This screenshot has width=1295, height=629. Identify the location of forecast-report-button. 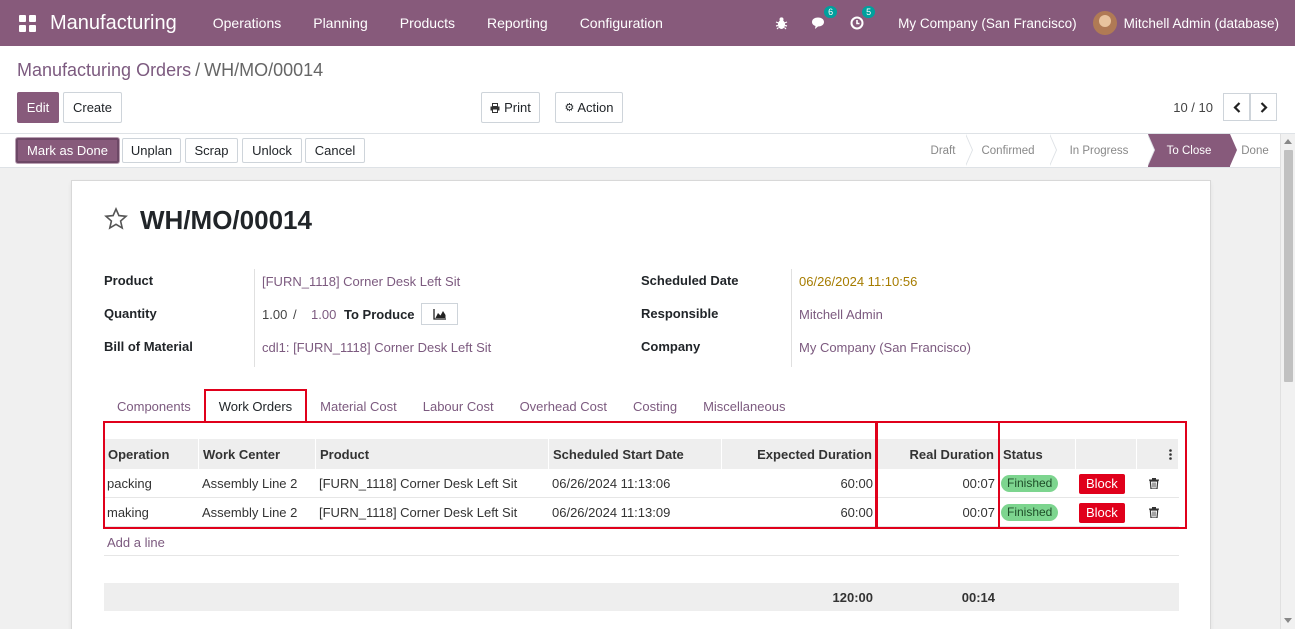
(439, 314).